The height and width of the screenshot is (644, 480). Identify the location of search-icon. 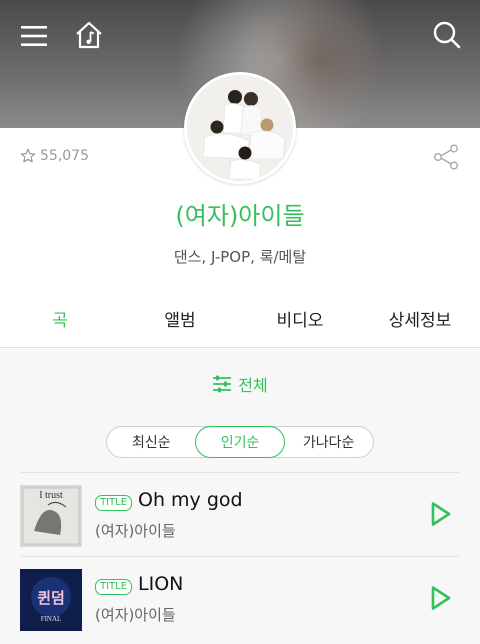
(447, 35).